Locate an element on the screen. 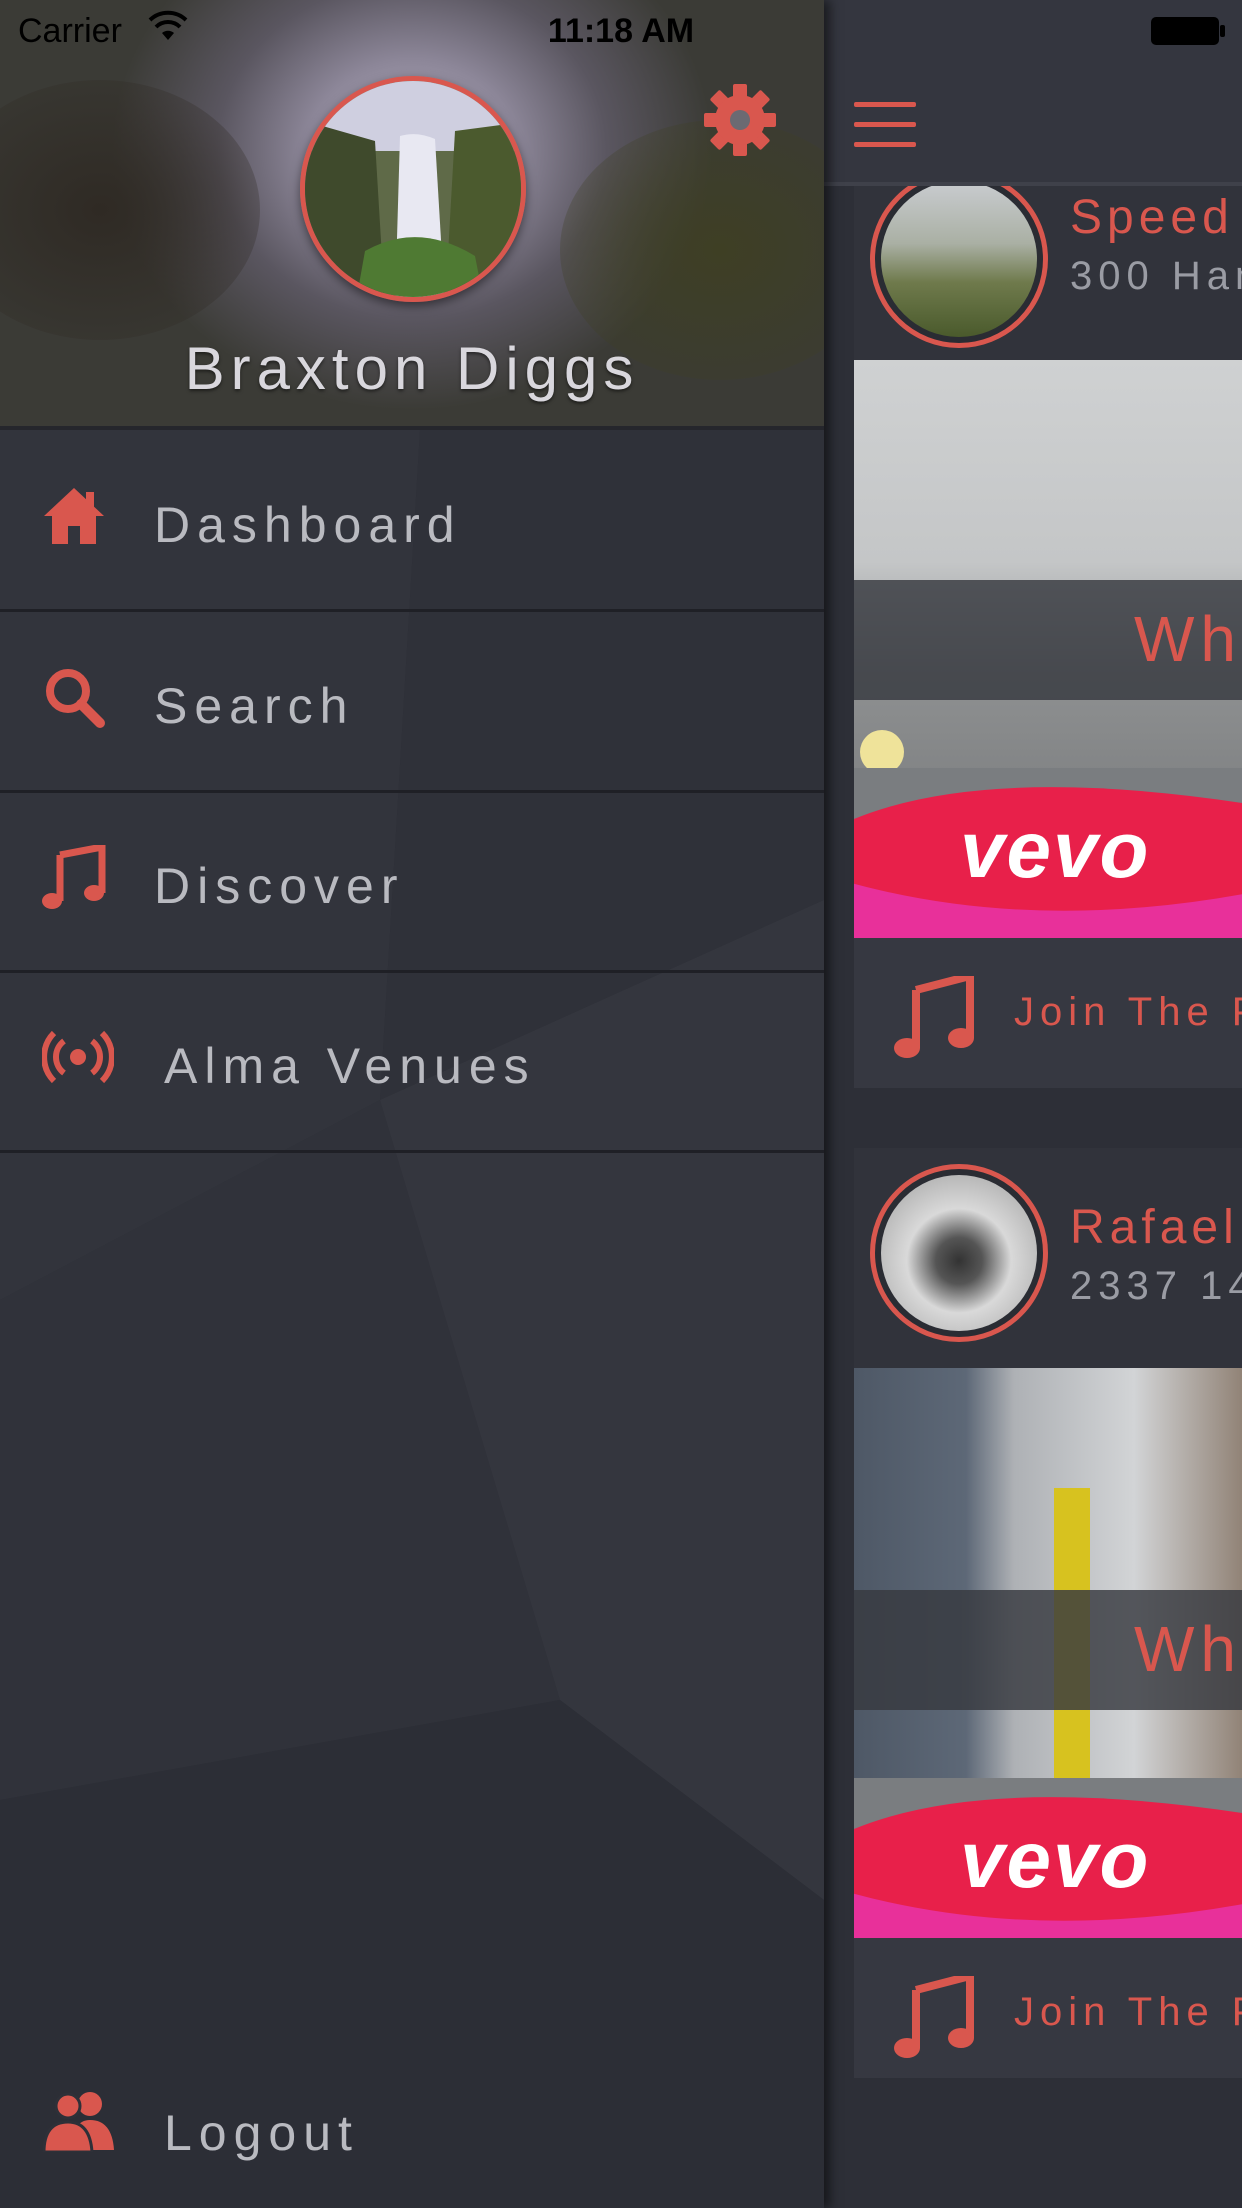 This screenshot has width=1242, height=2208. menu-item-search: Search is located at coordinates (412, 704).